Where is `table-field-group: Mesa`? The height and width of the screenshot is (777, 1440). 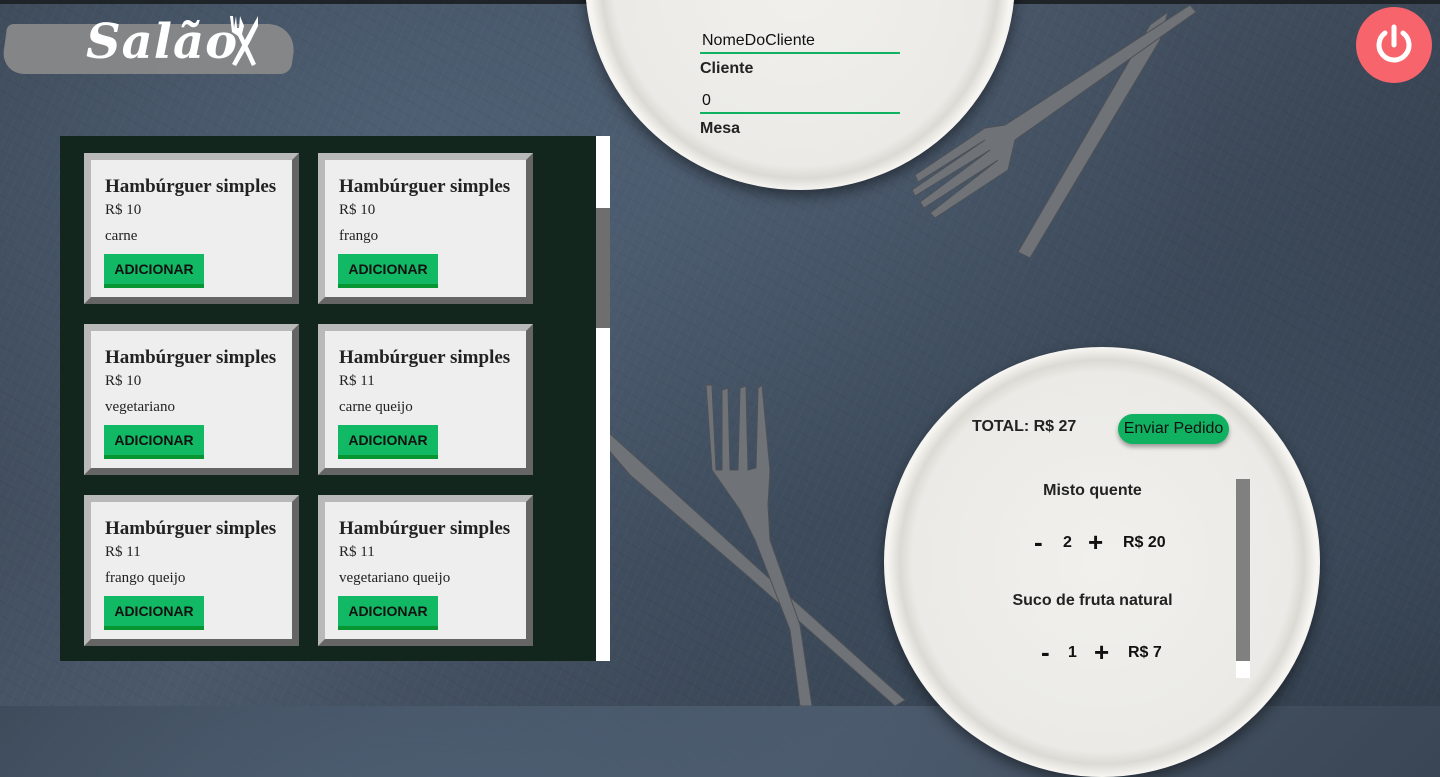 table-field-group: Mesa is located at coordinates (800, 114).